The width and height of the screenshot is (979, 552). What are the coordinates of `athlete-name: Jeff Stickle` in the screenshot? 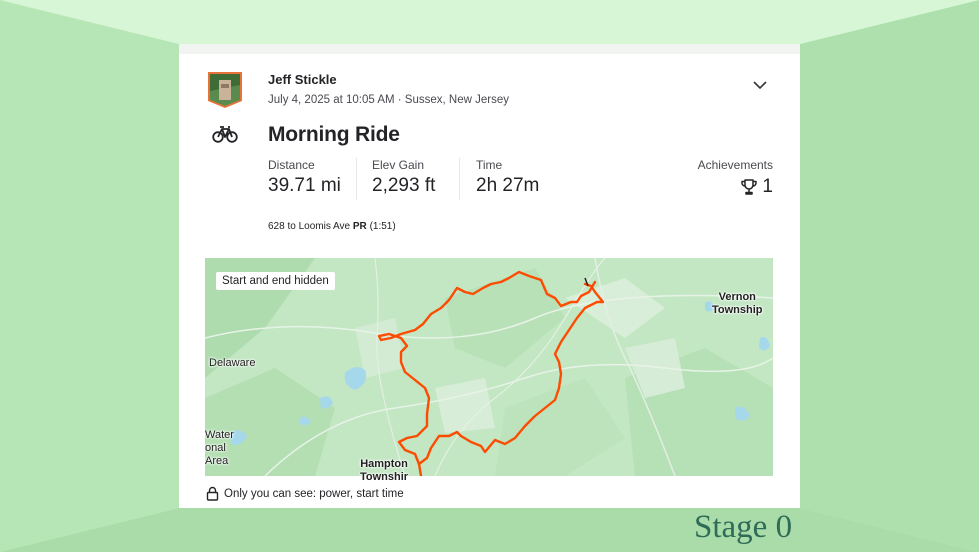 It's located at (302, 79).